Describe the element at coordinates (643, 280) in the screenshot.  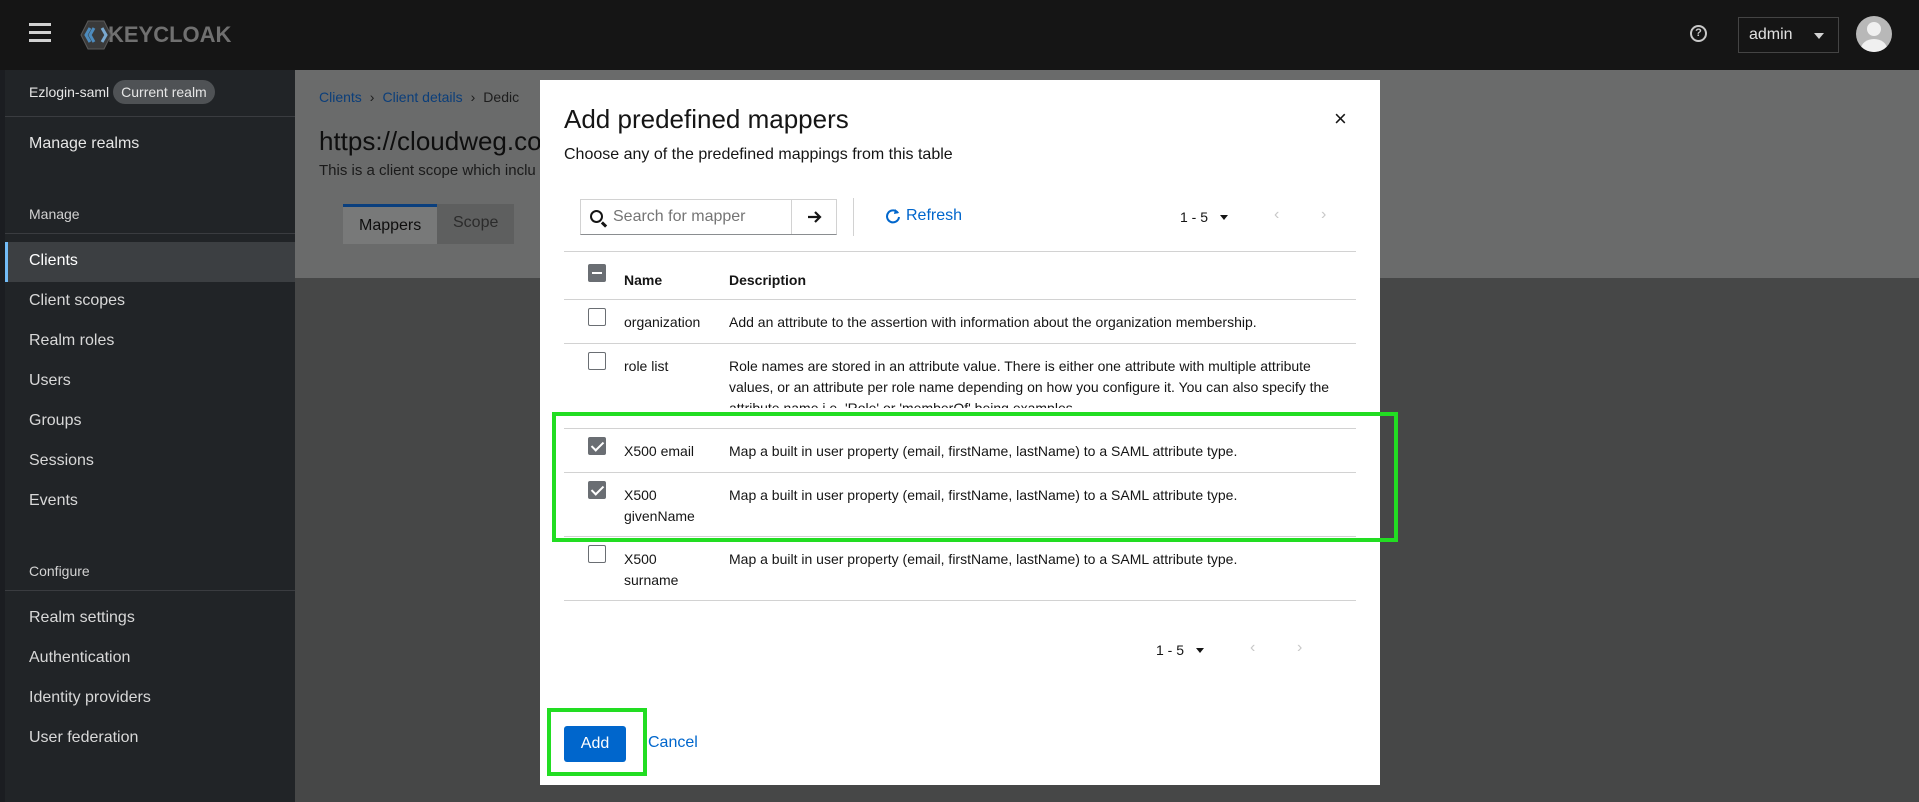
I see `column-header-name: Name` at that location.